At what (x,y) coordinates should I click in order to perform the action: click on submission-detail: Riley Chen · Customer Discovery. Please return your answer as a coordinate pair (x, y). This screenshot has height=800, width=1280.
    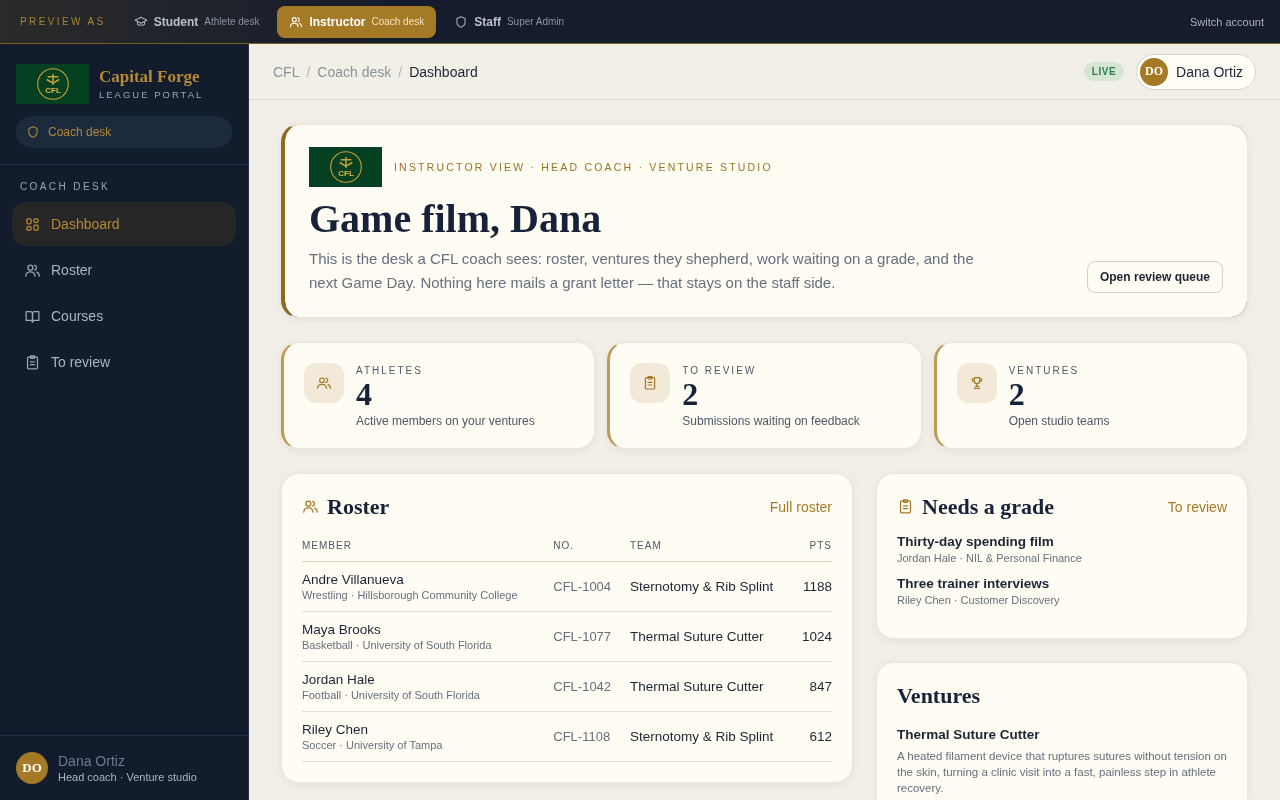
    Looking at the image, I should click on (979, 599).